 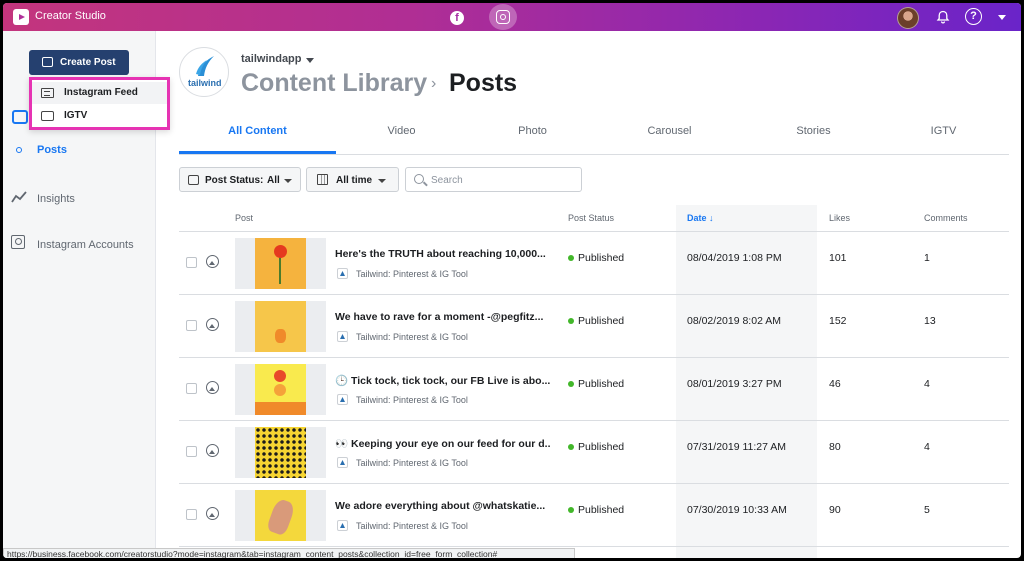 What do you see at coordinates (401, 131) in the screenshot?
I see `tab-video: Video` at bounding box center [401, 131].